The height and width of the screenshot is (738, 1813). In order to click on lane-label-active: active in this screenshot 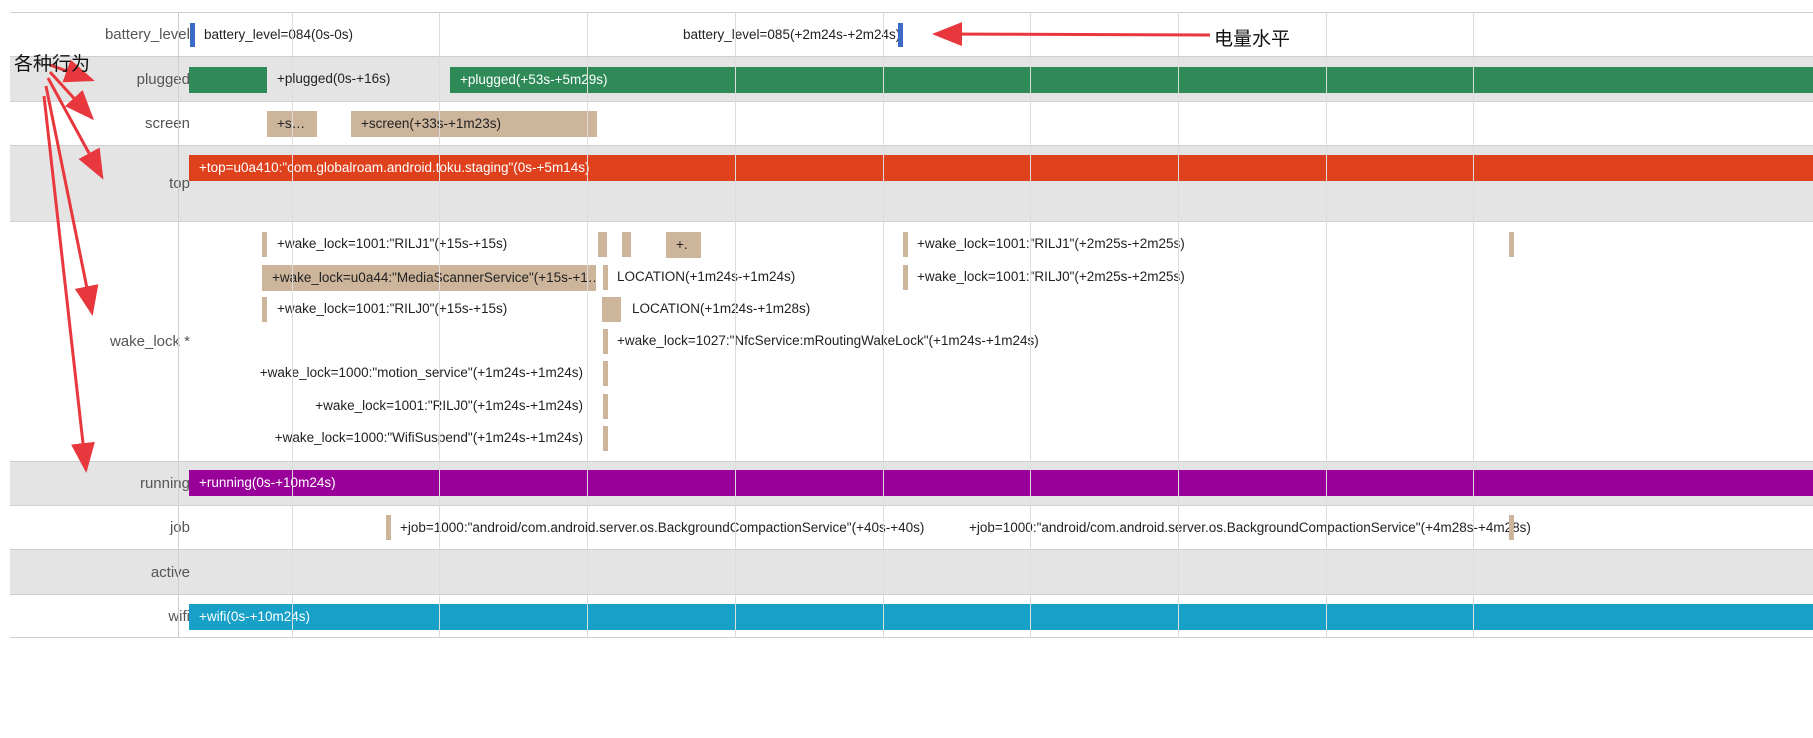, I will do `click(170, 572)`.